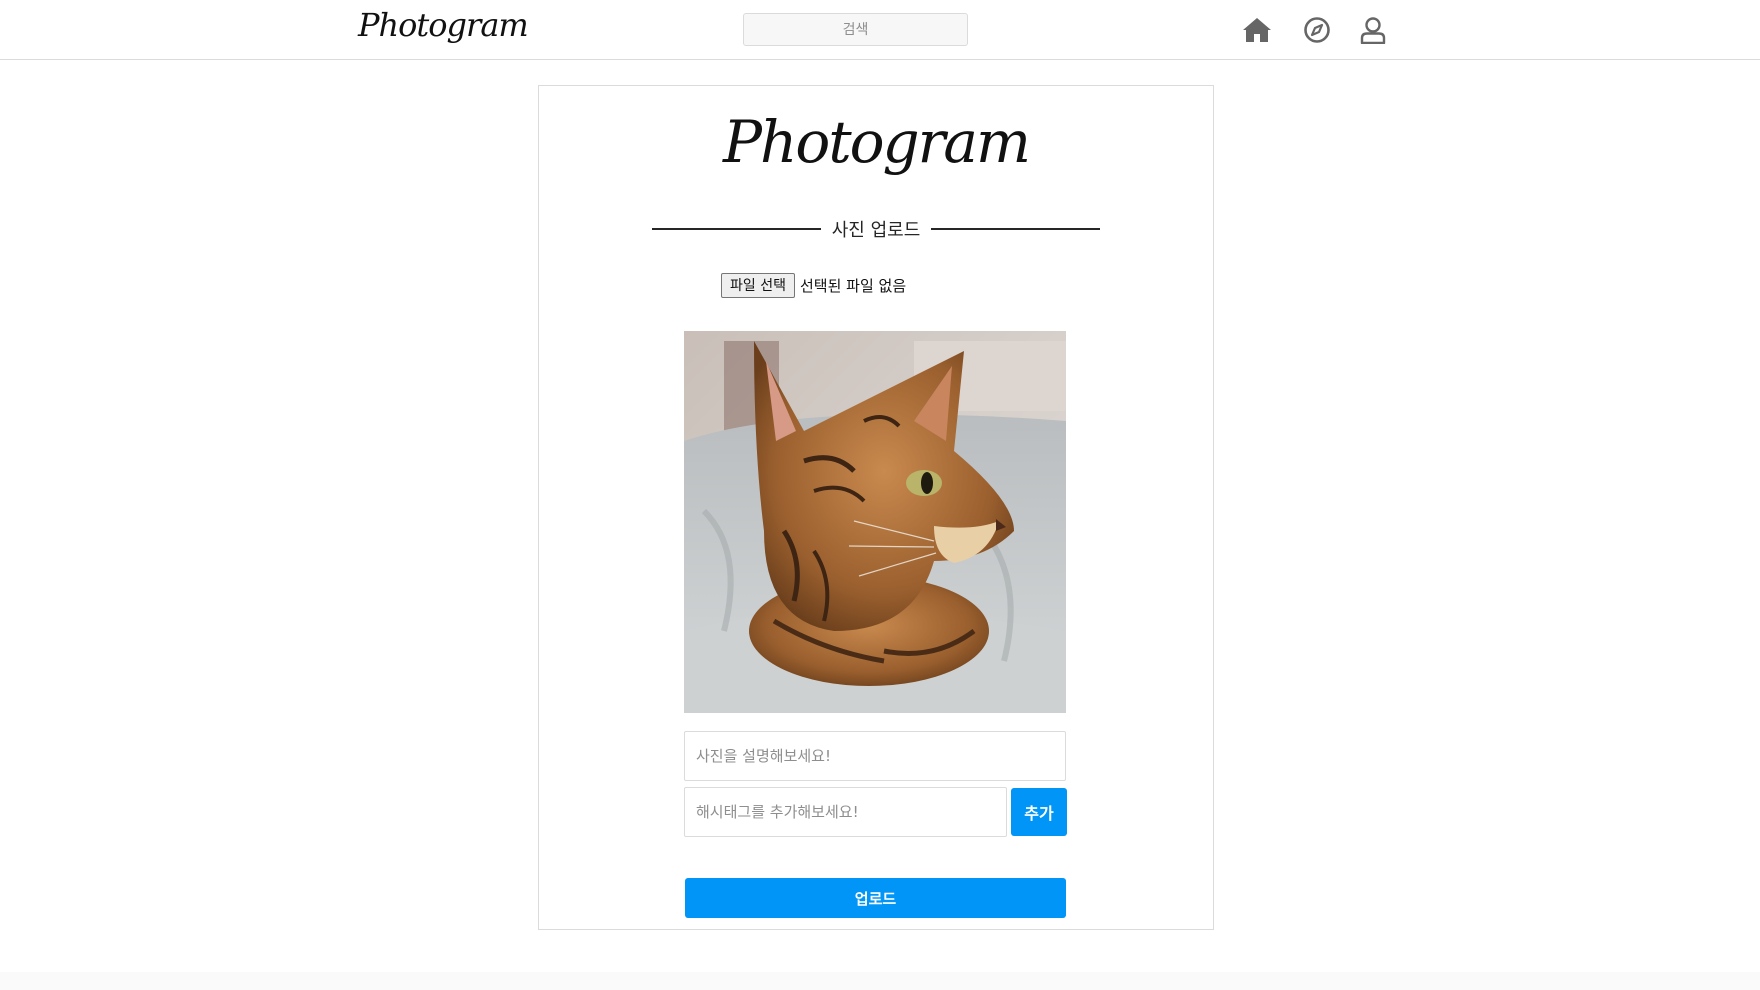 The height and width of the screenshot is (990, 1760). Describe the element at coordinates (845, 812) in the screenshot. I see `hashtag-input` at that location.